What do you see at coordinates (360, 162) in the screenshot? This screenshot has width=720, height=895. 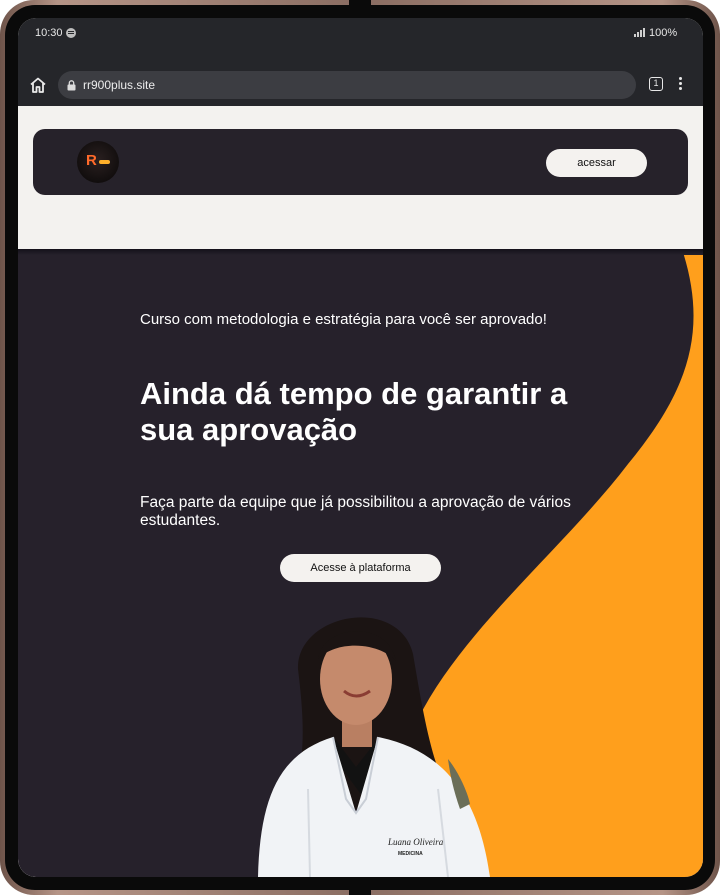 I see `site-header: R acessar` at bounding box center [360, 162].